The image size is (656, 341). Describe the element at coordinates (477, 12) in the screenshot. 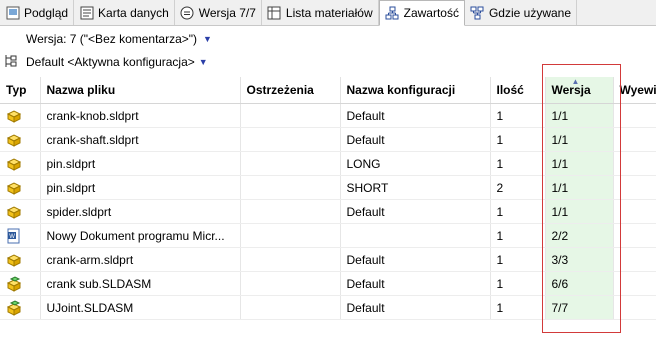

I see `where-used-icon` at that location.